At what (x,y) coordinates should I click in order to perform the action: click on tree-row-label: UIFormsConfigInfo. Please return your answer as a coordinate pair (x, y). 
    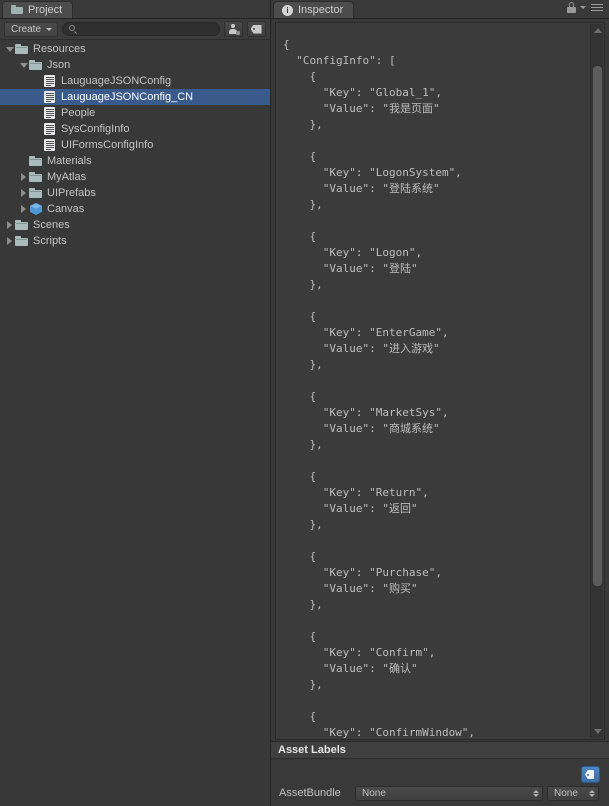
    Looking at the image, I should click on (107, 145).